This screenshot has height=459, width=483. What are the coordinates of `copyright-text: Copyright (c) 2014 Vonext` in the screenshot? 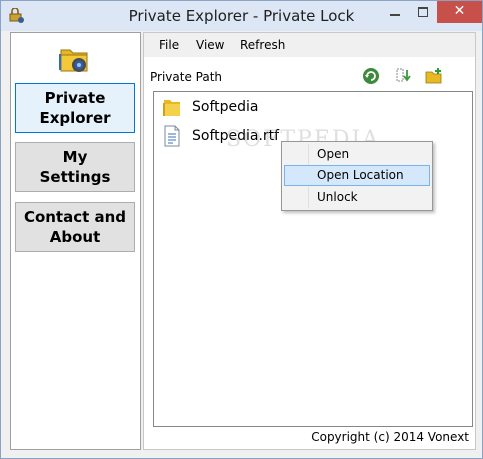 It's located at (390, 437).